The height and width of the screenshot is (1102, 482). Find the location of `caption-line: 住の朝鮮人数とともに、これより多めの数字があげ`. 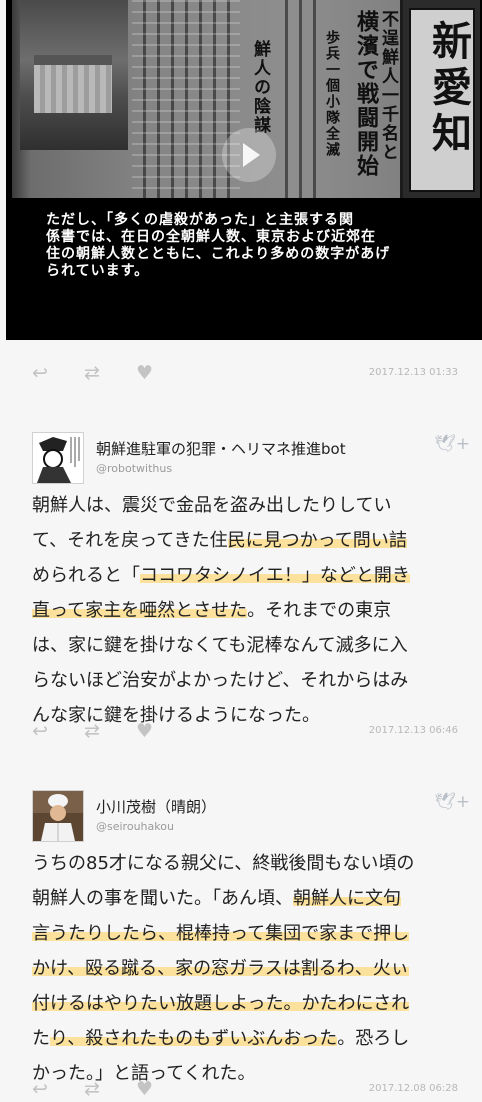

caption-line: 住の朝鮮人数とともに、これより多めの数字があげ is located at coordinates (218, 254).